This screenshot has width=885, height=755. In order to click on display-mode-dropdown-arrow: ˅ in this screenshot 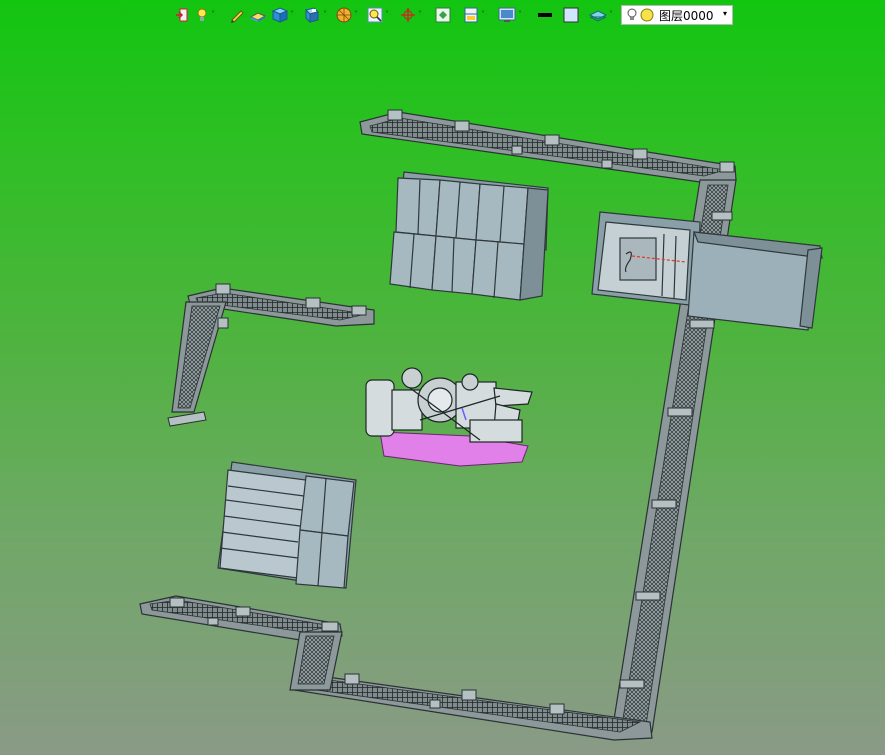, I will do `click(520, 15)`.